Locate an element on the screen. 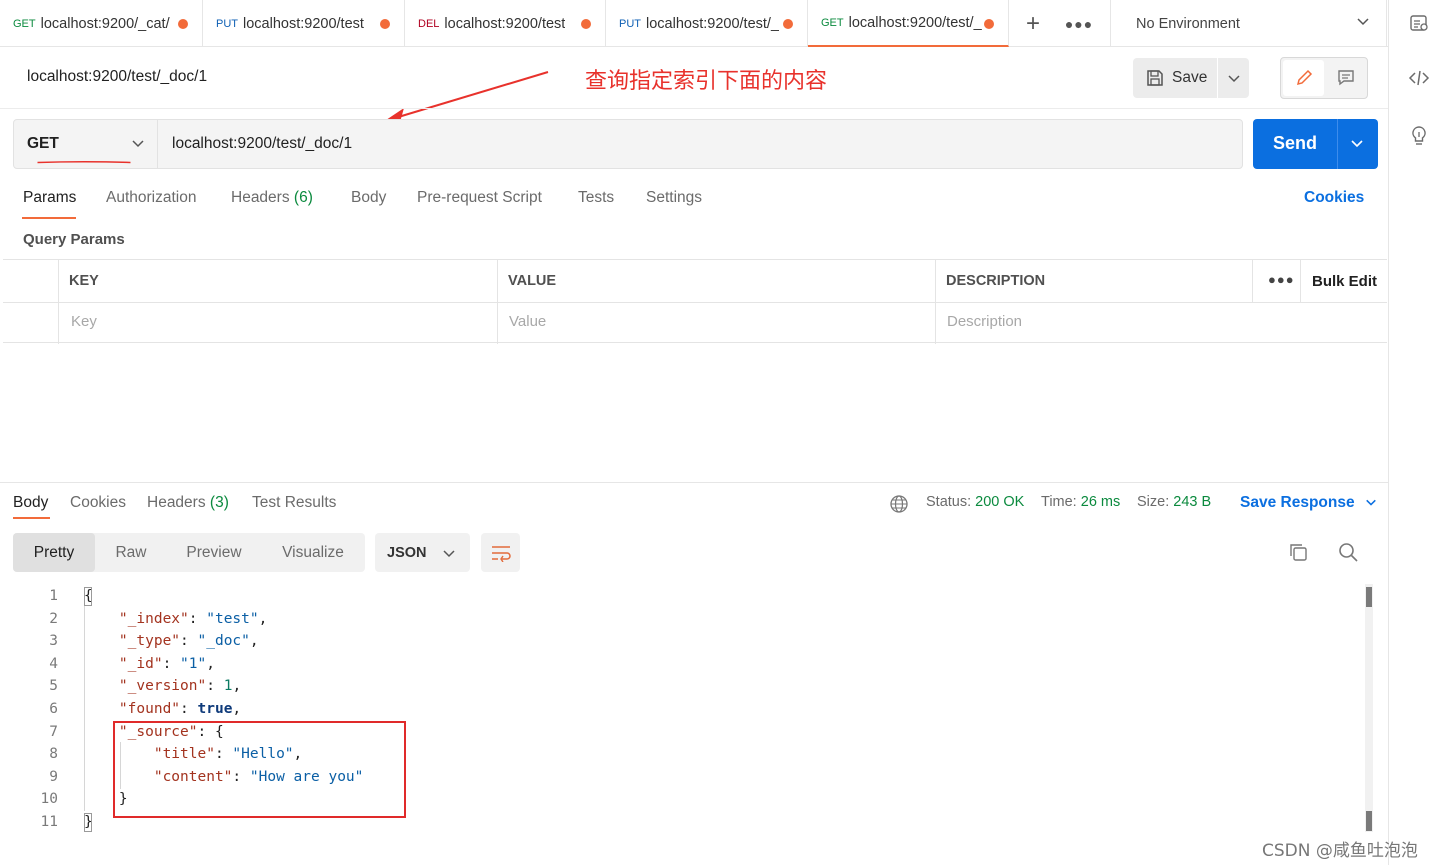 The width and height of the screenshot is (1448, 865). response-size: Size: 243 B is located at coordinates (1174, 502).